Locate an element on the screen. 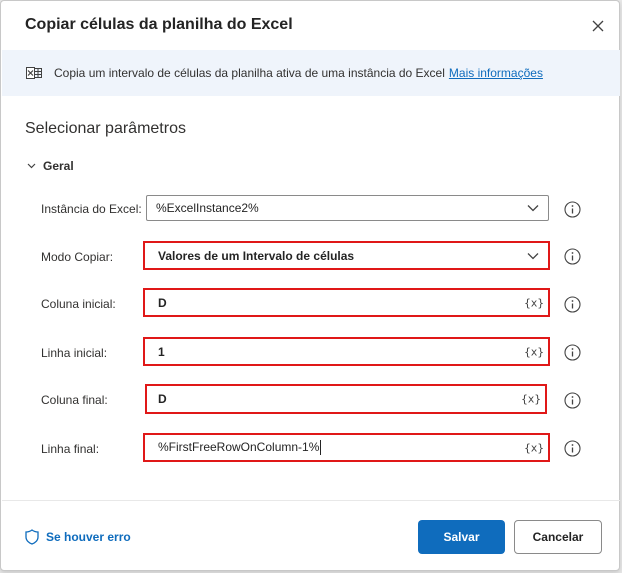 This screenshot has height=573, width=622. end-row-label: Linha final: is located at coordinates (70, 449).